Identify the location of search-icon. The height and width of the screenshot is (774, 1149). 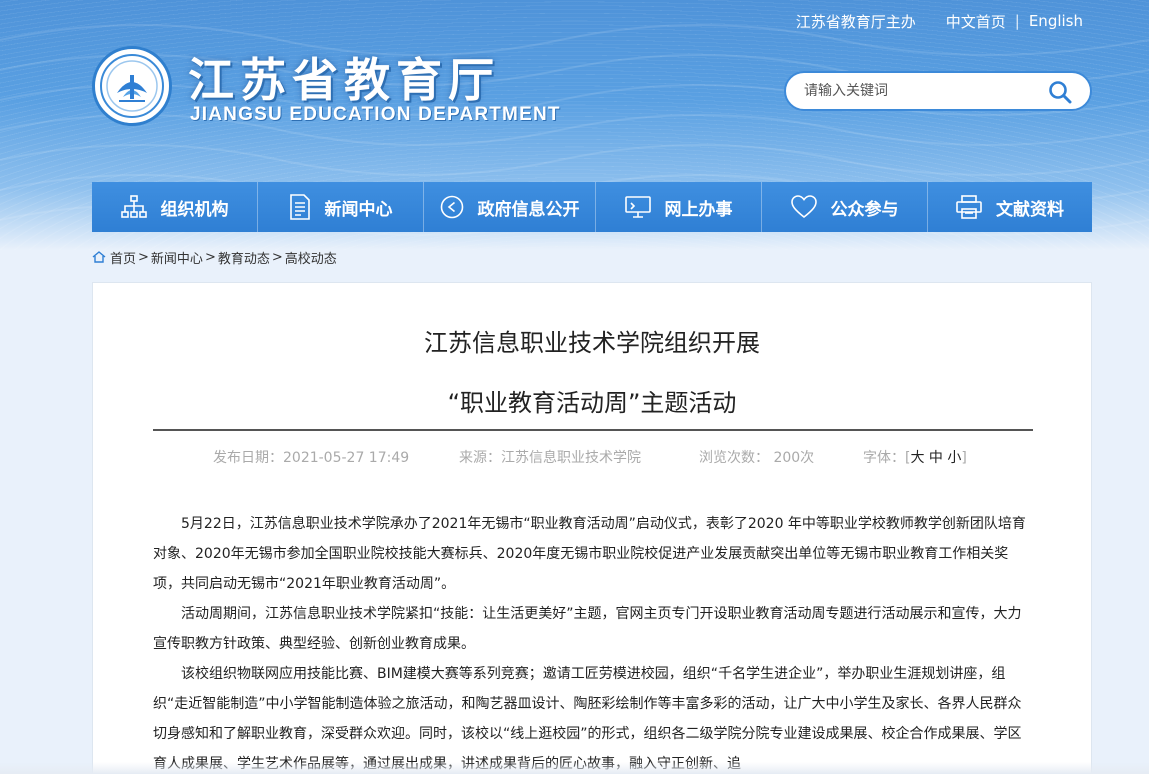
(1060, 92).